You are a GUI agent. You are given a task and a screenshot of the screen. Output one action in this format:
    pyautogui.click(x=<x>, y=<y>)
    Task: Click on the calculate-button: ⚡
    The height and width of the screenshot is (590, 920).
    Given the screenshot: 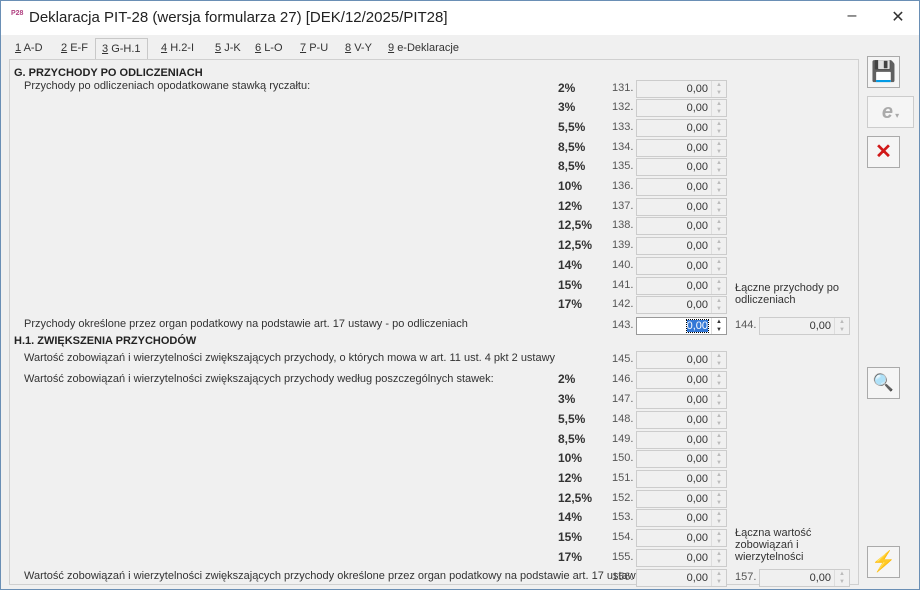 What is the action you would take?
    pyautogui.click(x=883, y=562)
    